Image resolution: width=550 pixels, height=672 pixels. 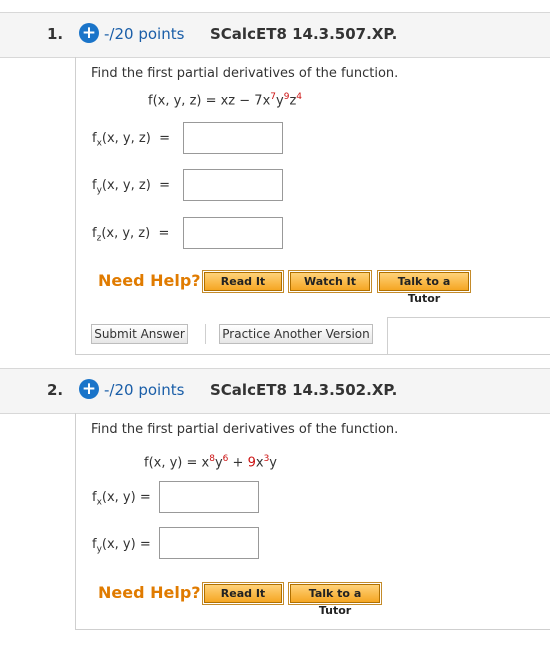 What do you see at coordinates (131, 187) in the screenshot?
I see `fy-label: fy(x, y, z) =` at bounding box center [131, 187].